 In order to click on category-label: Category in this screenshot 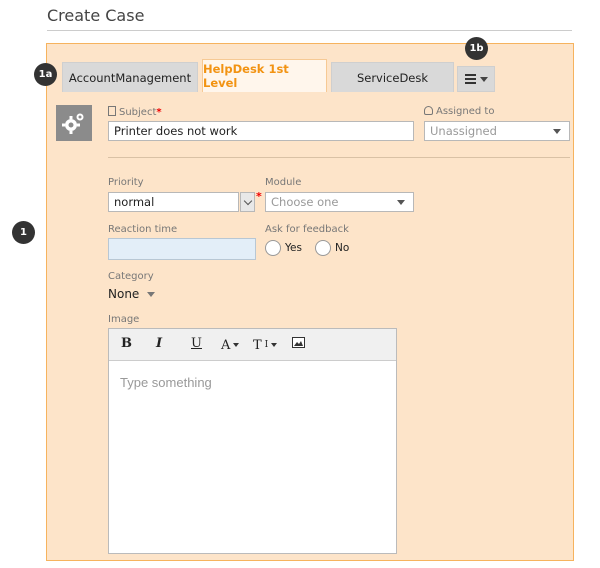, I will do `click(131, 276)`.